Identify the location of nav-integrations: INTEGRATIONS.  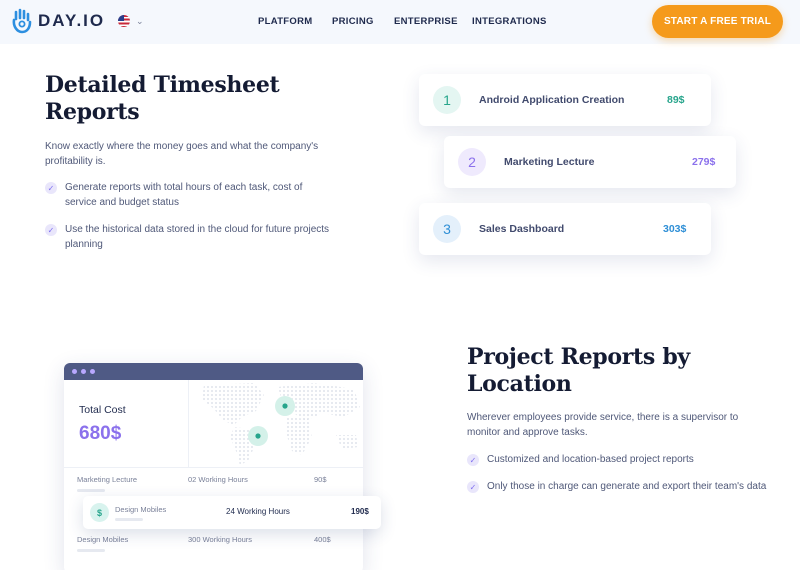
(509, 21).